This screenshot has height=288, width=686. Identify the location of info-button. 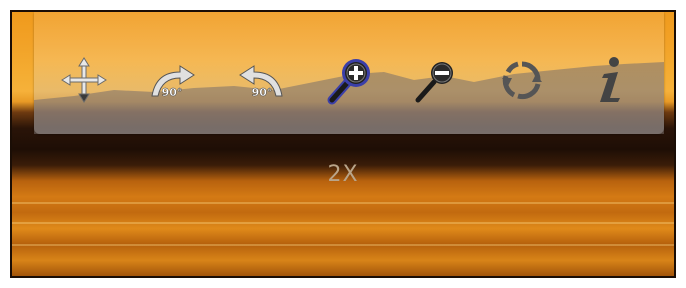
(610, 80).